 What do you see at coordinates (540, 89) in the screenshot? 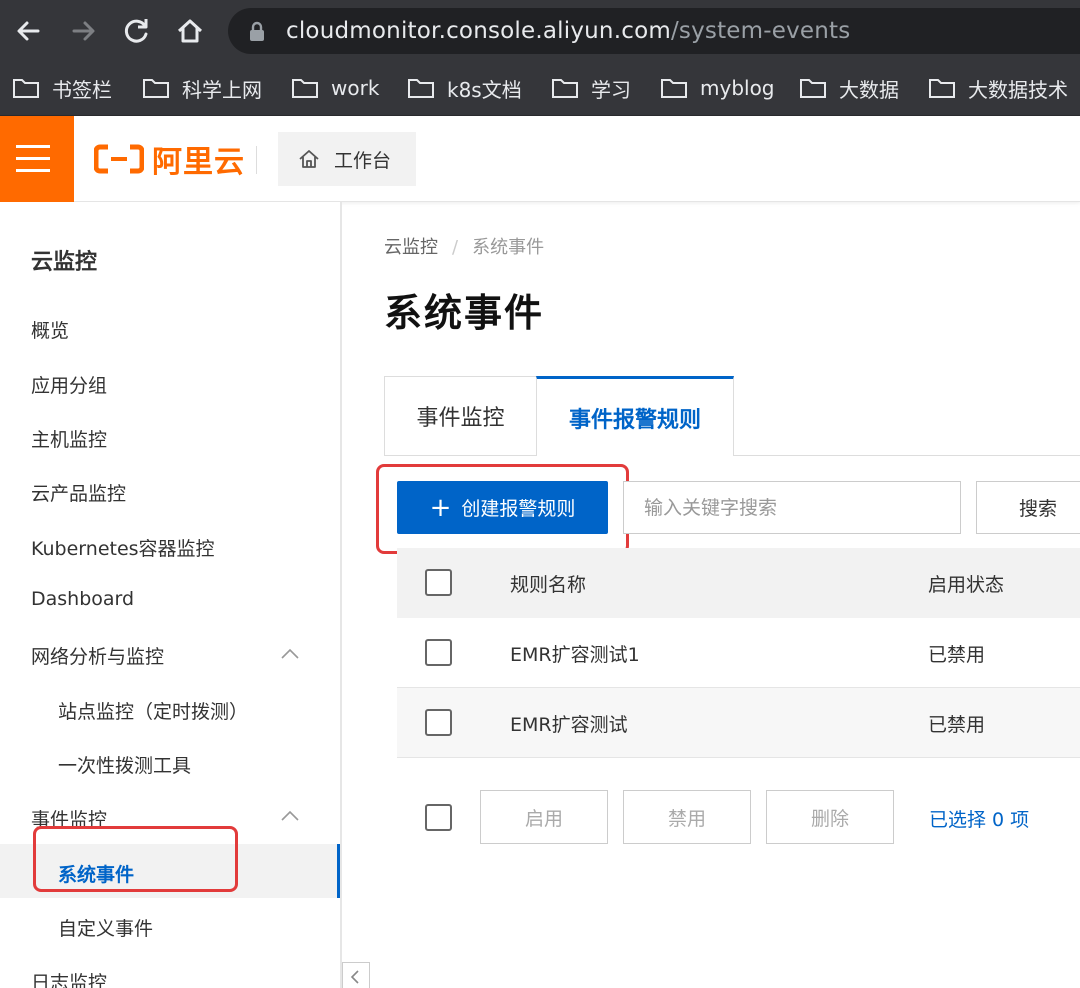
I see `bookmarks-bar: 书签栏 科学上网 work k8s文档 学习 myblog 大数据 大数据技术` at bounding box center [540, 89].